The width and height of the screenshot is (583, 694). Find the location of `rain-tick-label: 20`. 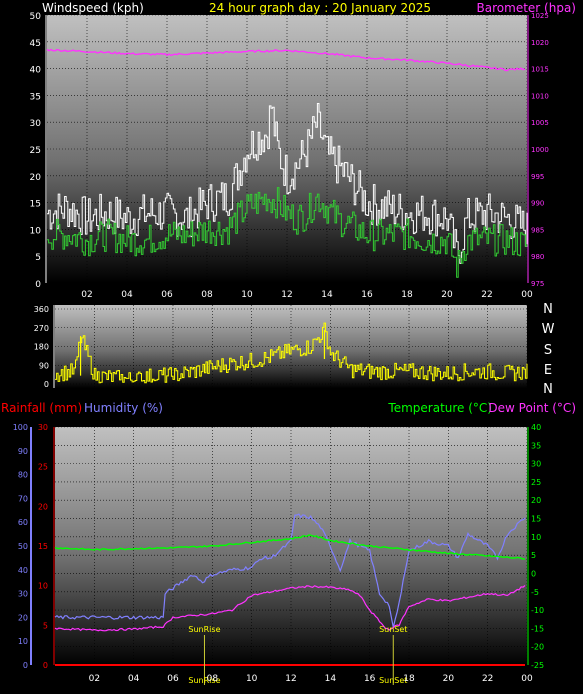

rain-tick-label: 20 is located at coordinates (43, 506).